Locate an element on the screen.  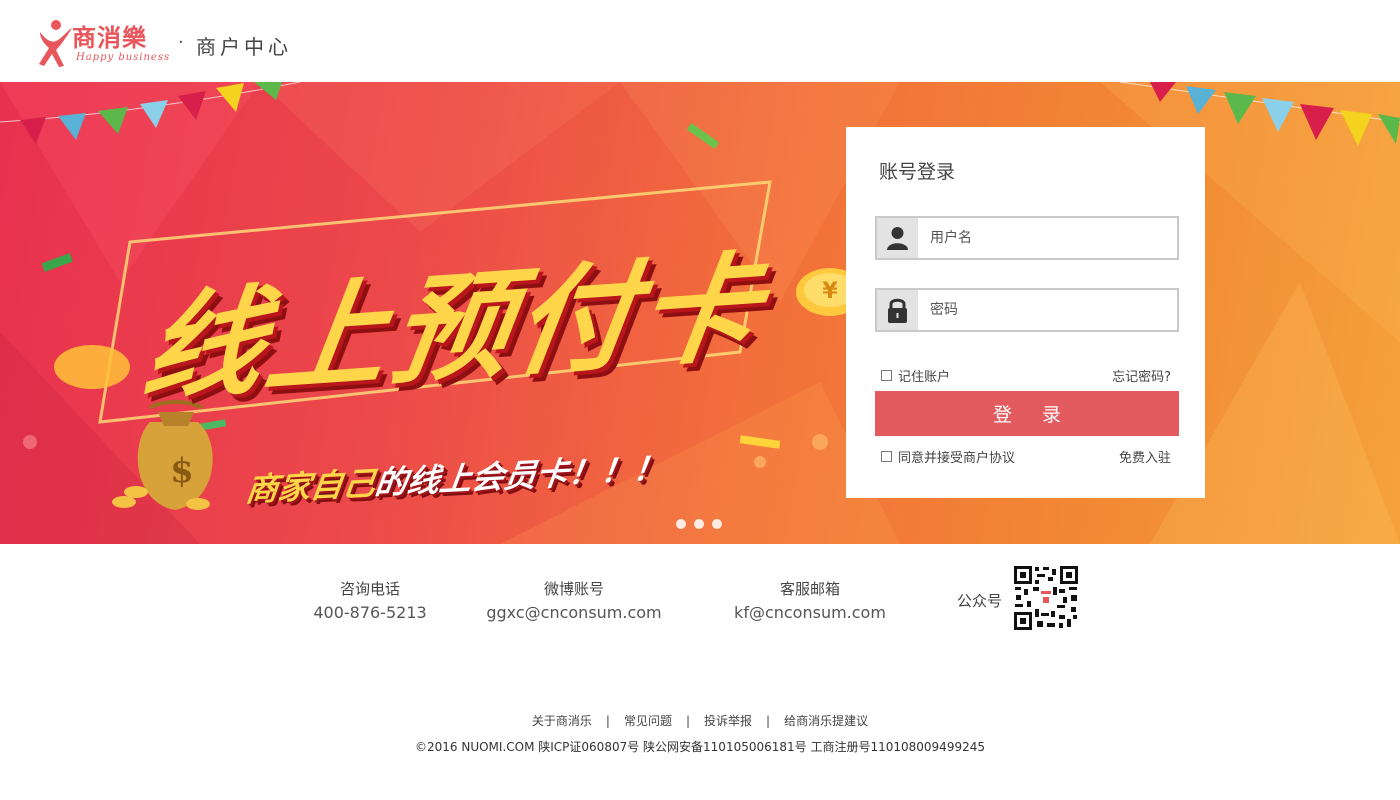
remember-checkbox is located at coordinates (886, 375).